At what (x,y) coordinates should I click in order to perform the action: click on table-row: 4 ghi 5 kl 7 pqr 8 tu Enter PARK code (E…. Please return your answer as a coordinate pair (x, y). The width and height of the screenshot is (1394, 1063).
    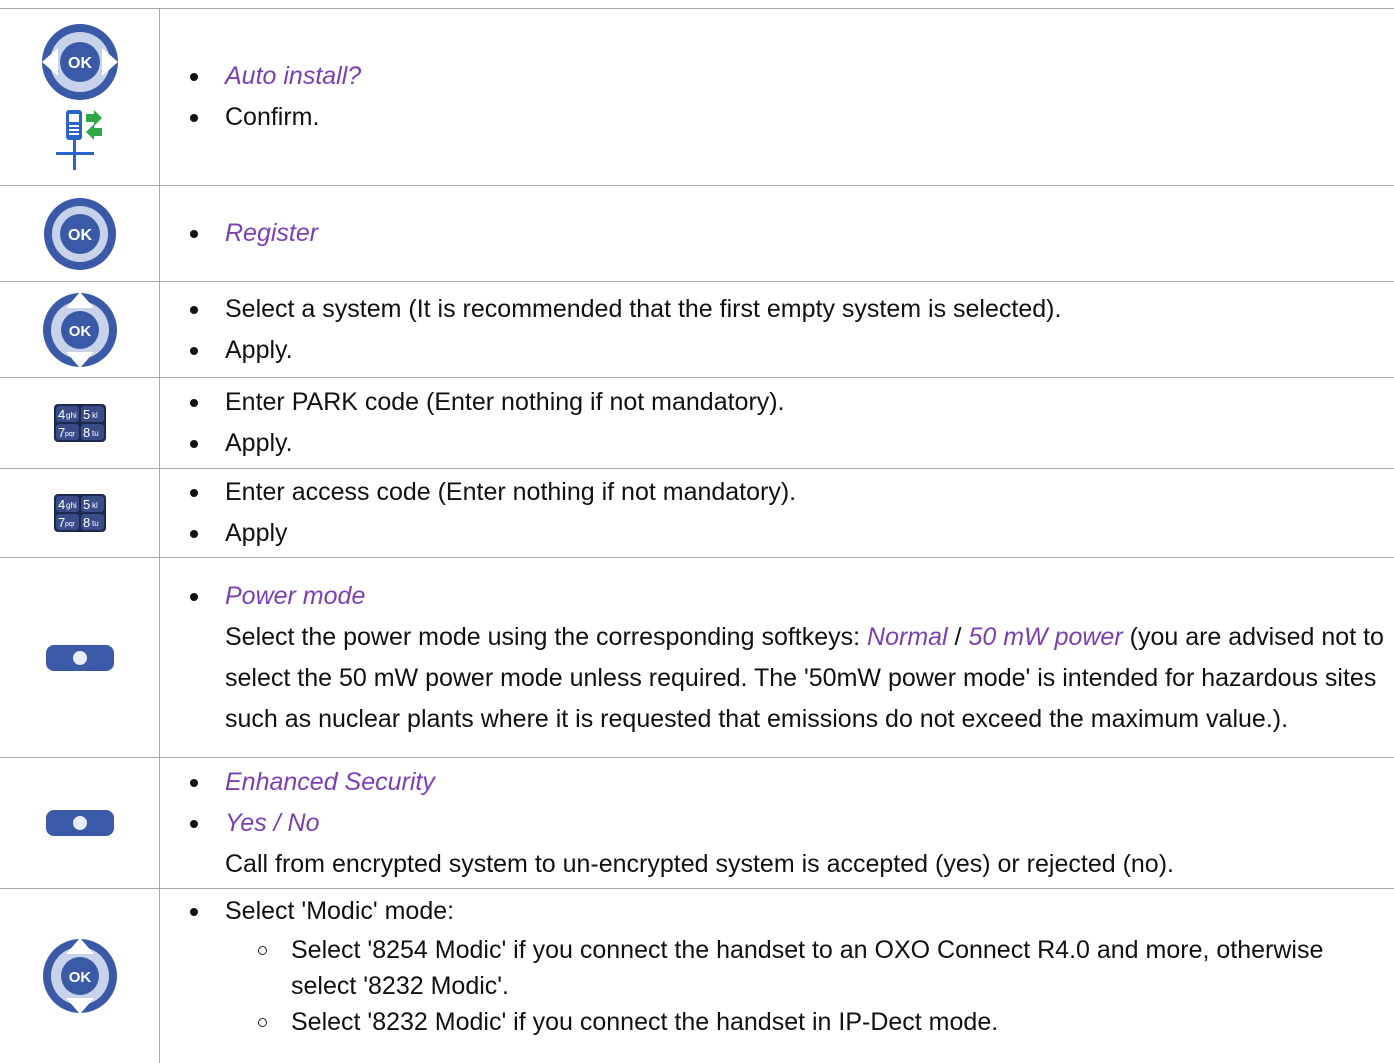
    Looking at the image, I should click on (697, 423).